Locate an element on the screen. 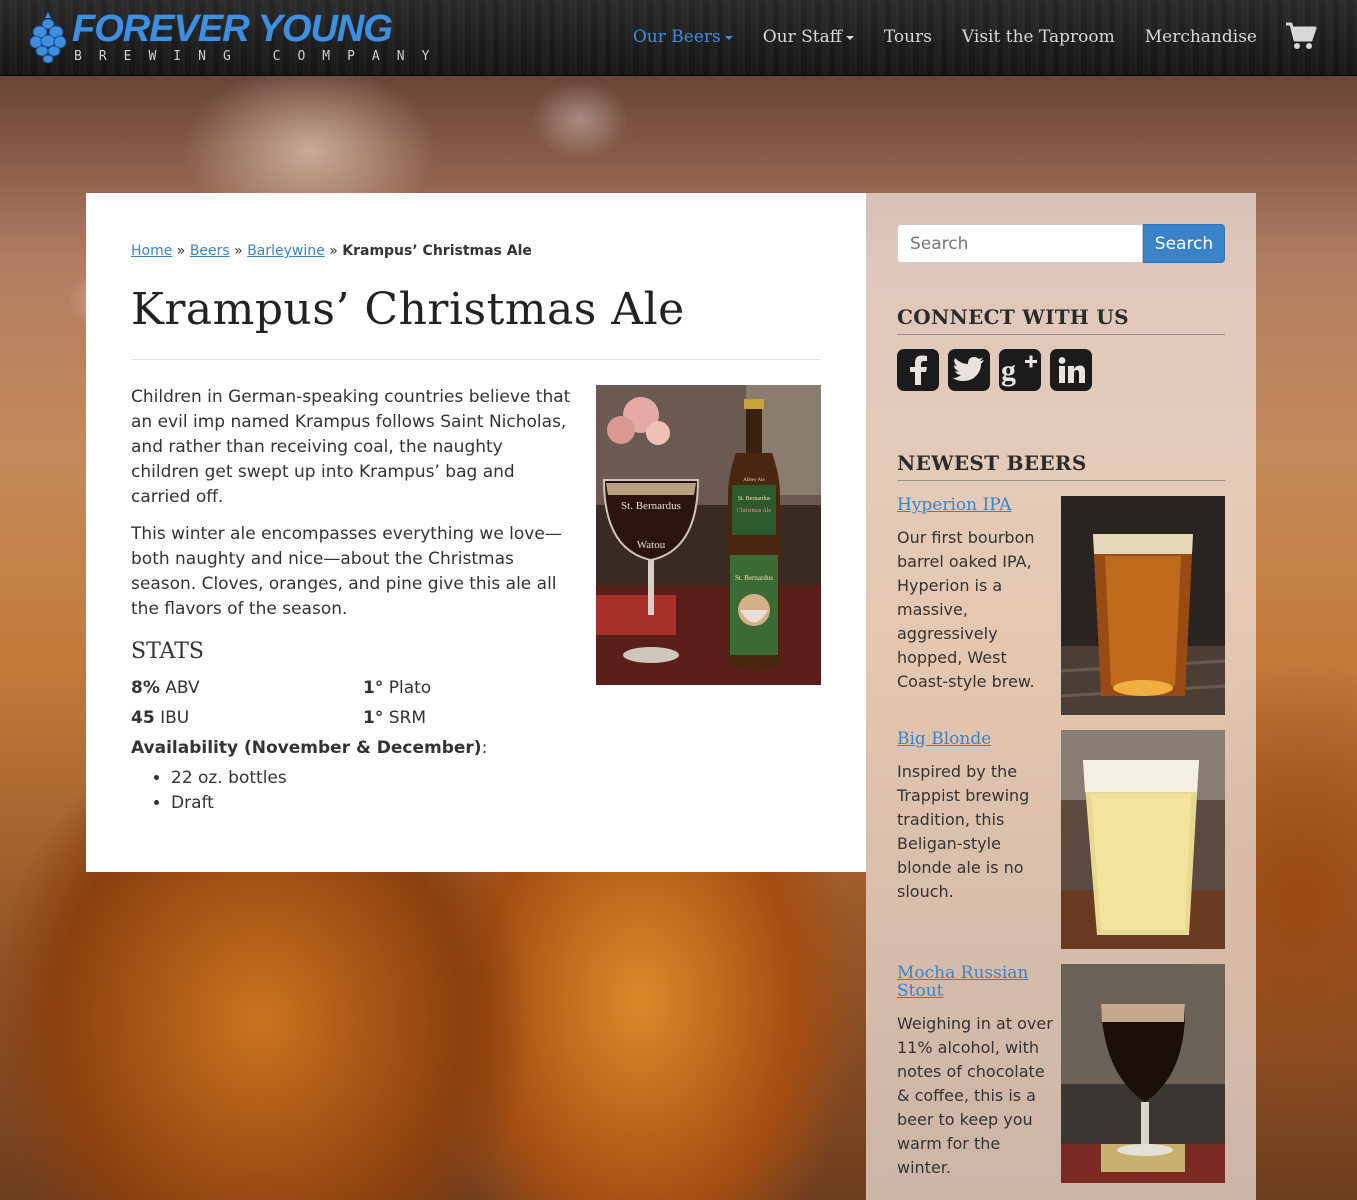 Image resolution: width=1357 pixels, height=1200 pixels. stat-unit: IBU is located at coordinates (172, 718).